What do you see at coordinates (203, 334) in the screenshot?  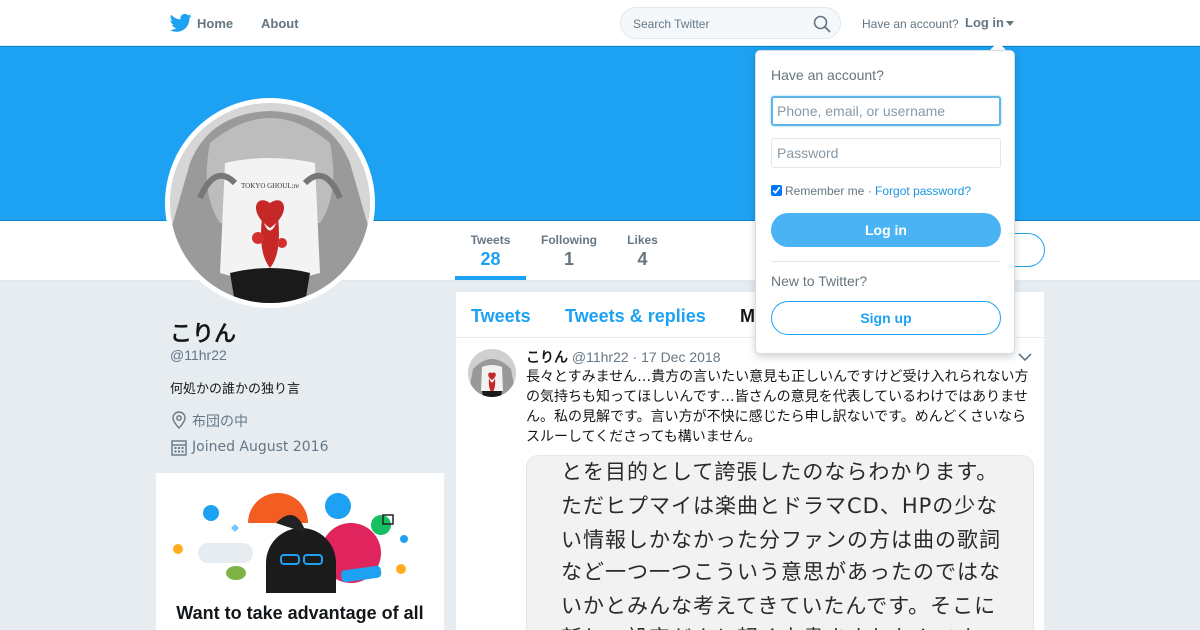 I see `profile-name: こりん` at bounding box center [203, 334].